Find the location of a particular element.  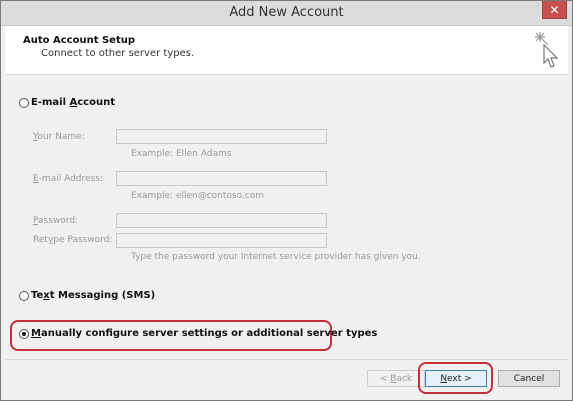

title-bar: Add New Account ✕ is located at coordinates (286, 13).